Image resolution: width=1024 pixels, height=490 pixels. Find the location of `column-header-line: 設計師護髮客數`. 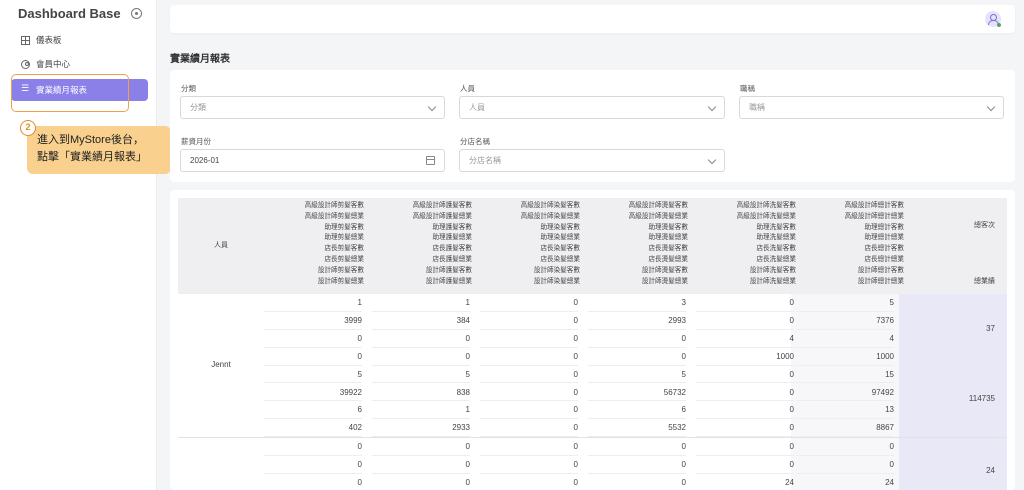

column-header-line: 設計師護髮客數 is located at coordinates (448, 270).